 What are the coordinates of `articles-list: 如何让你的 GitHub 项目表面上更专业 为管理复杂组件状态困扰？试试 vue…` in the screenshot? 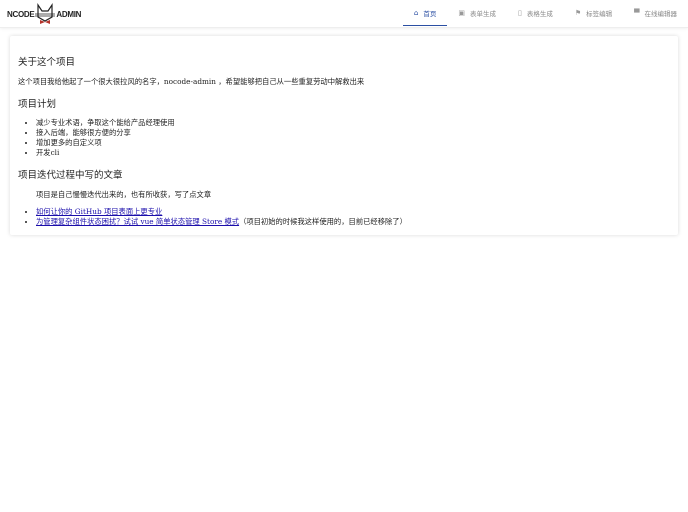 It's located at (338, 217).